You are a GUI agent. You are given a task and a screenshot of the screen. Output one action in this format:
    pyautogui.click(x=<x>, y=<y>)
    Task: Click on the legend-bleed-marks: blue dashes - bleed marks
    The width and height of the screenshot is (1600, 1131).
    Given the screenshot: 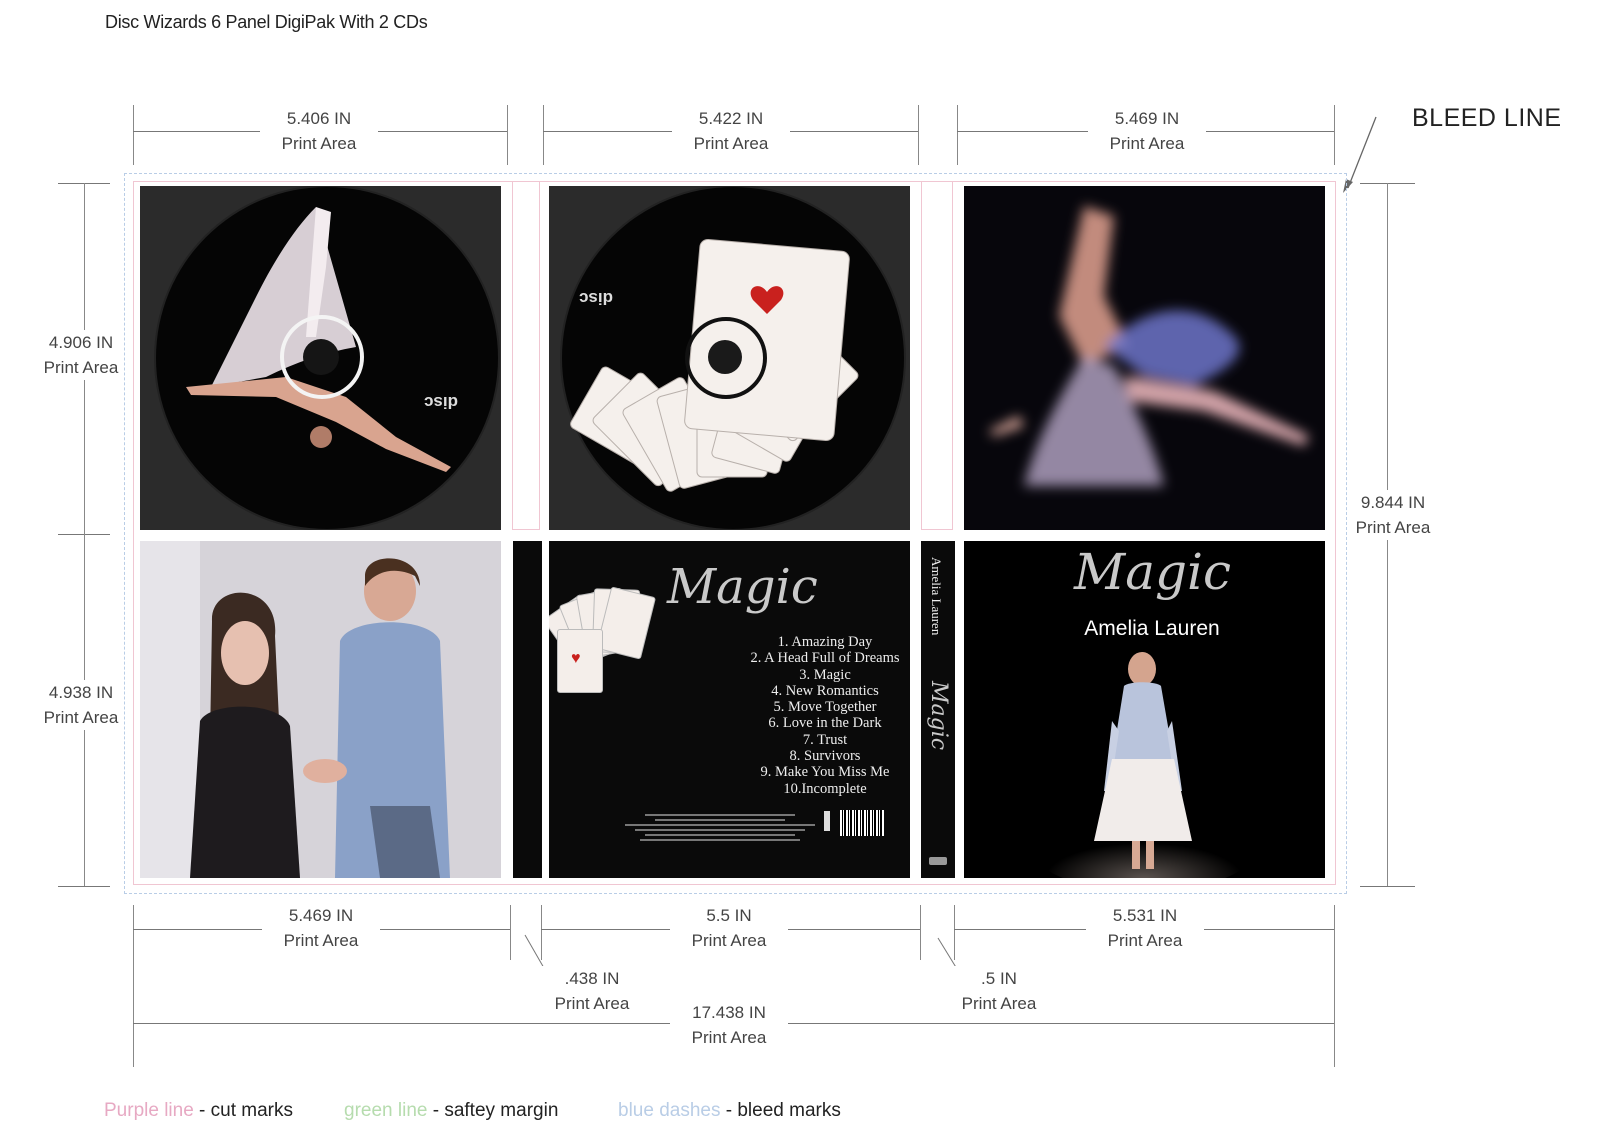 What is the action you would take?
    pyautogui.click(x=729, y=1110)
    